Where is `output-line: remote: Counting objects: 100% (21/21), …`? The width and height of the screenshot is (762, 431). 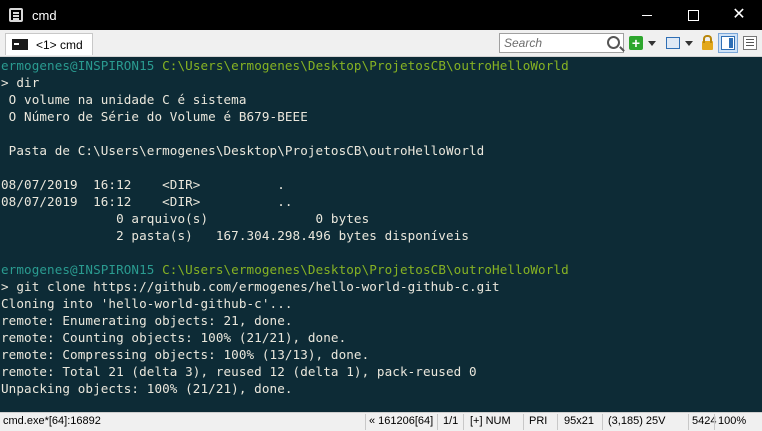
output-line: remote: Counting objects: 100% (21/21), … is located at coordinates (174, 337).